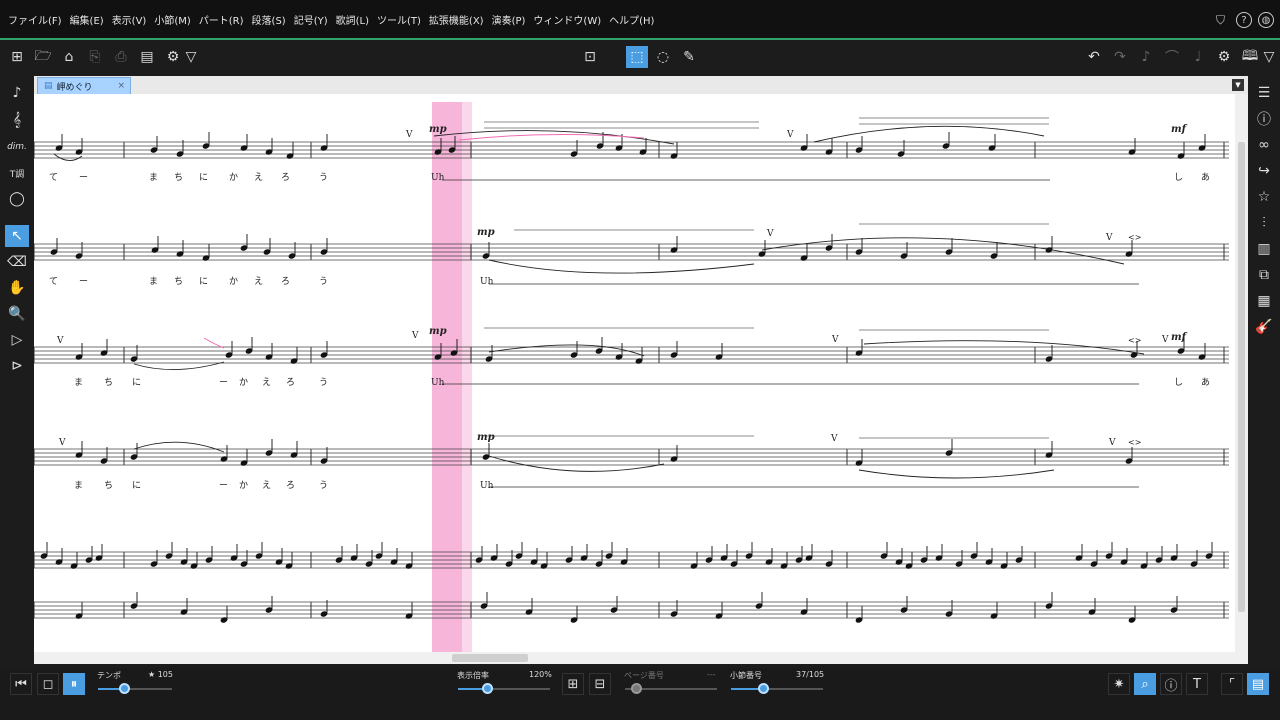 This screenshot has height=720, width=1280. Describe the element at coordinates (573, 684) in the screenshot. I see `page-layout-icon: ⊞` at that location.